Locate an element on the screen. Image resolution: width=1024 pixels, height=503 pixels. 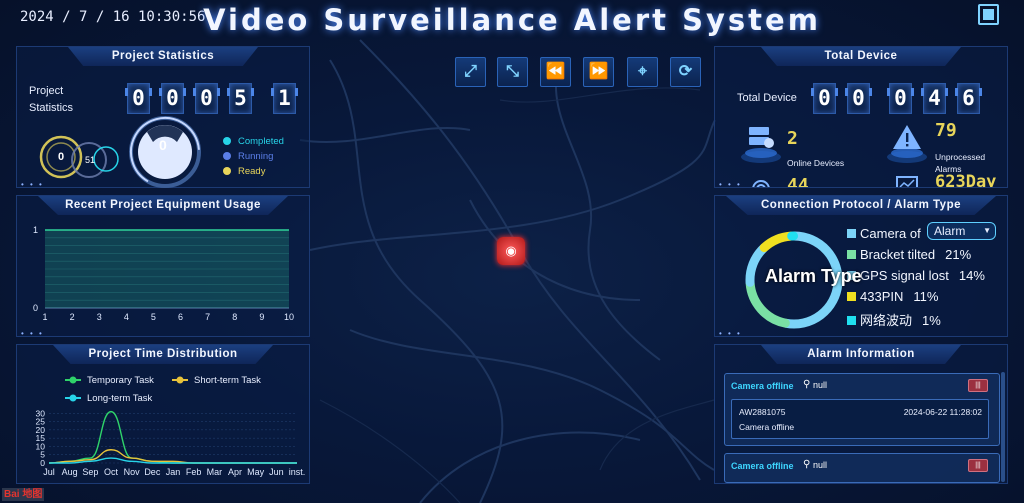
panel-title: Recent Project Equipment Usage is located at coordinates (163, 205).